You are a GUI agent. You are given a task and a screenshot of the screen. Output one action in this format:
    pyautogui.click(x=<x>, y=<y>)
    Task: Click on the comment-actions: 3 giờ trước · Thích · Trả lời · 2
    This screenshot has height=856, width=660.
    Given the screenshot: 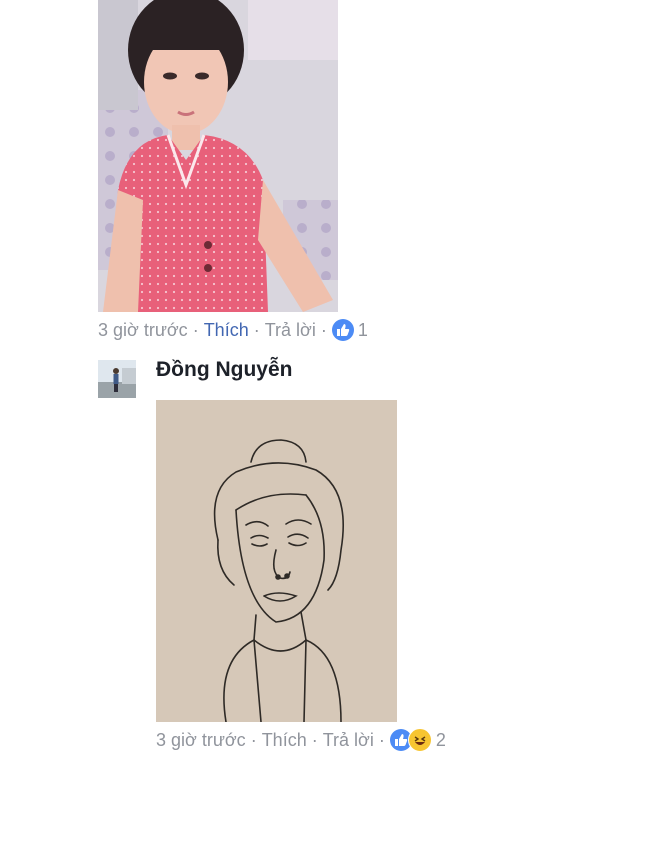 What is the action you would take?
    pyautogui.click(x=301, y=740)
    